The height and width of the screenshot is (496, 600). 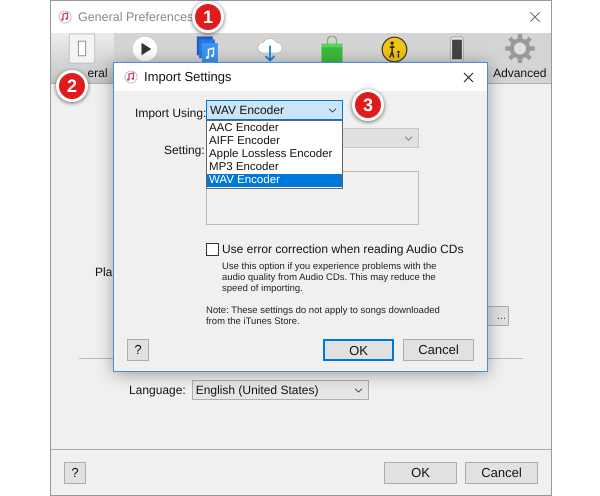 I want to click on checkbox-label: Use error correction when reading Audio CDs, so click(x=343, y=249).